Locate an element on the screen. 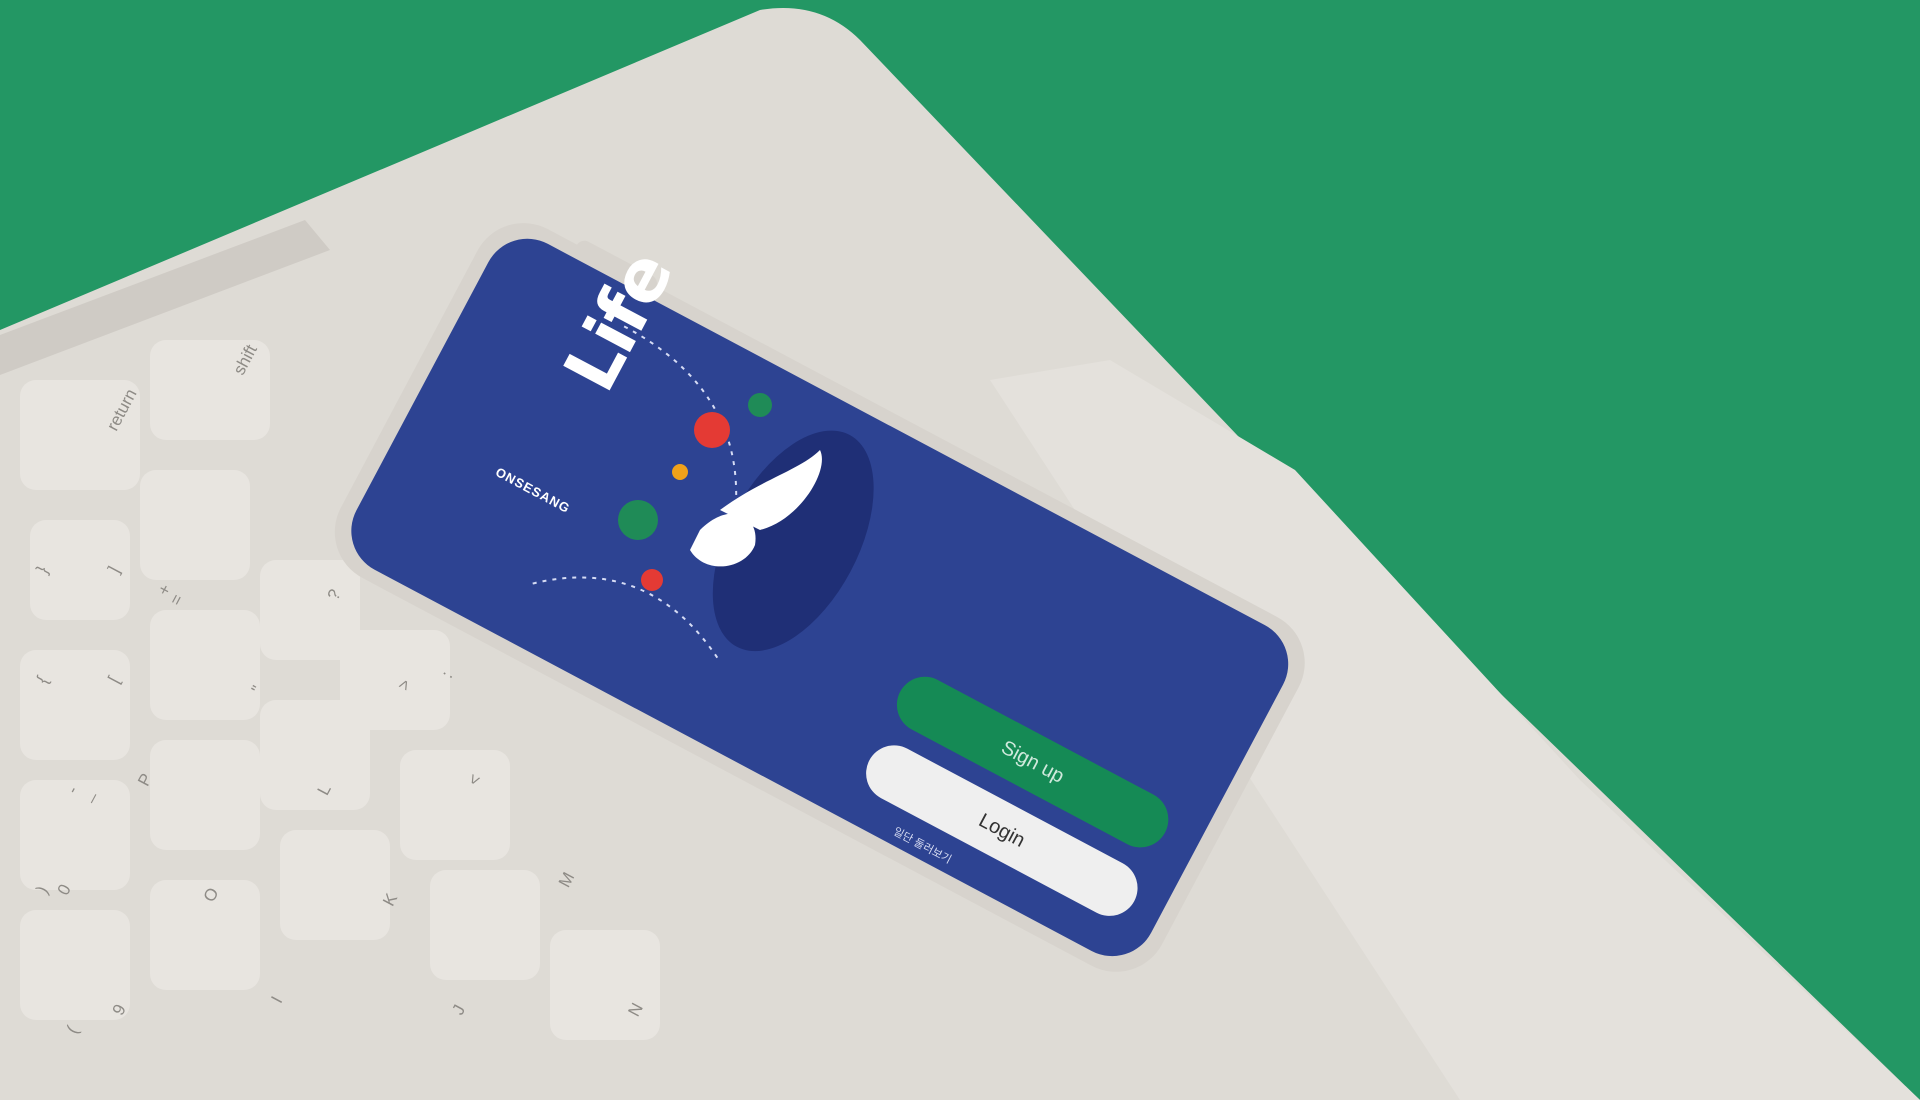  signup-label: Sign up is located at coordinates (1032, 762).